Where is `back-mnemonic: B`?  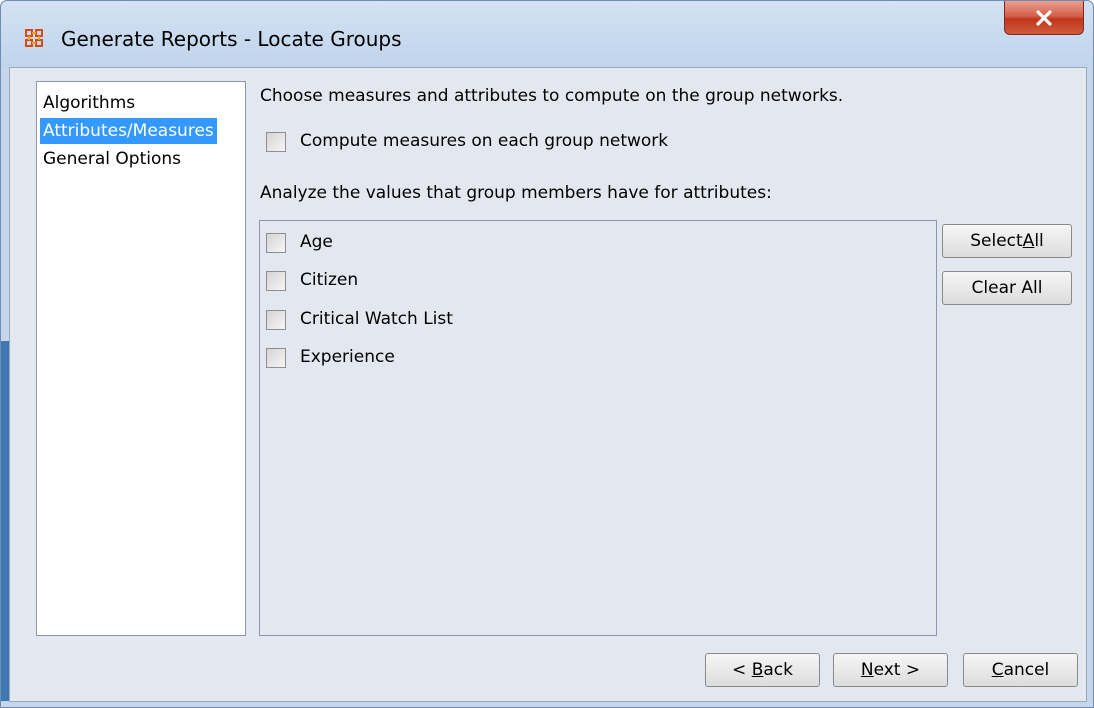 back-mnemonic: B is located at coordinates (757, 670).